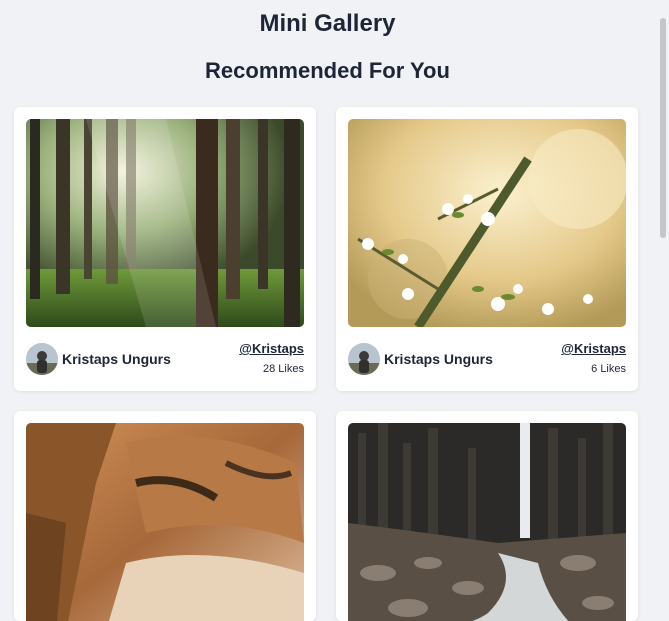 Image resolution: width=669 pixels, height=621 pixels. Describe the element at coordinates (487, 522) in the screenshot. I see `waterfall-photo` at that location.